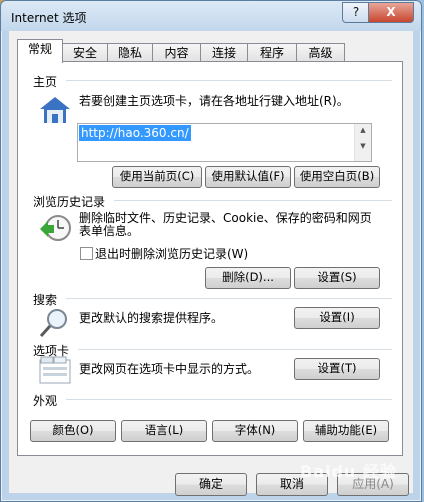 This screenshot has width=424, height=502. Describe the element at coordinates (337, 369) in the screenshot. I see `tabs-settings-button: 设置(T)` at that location.